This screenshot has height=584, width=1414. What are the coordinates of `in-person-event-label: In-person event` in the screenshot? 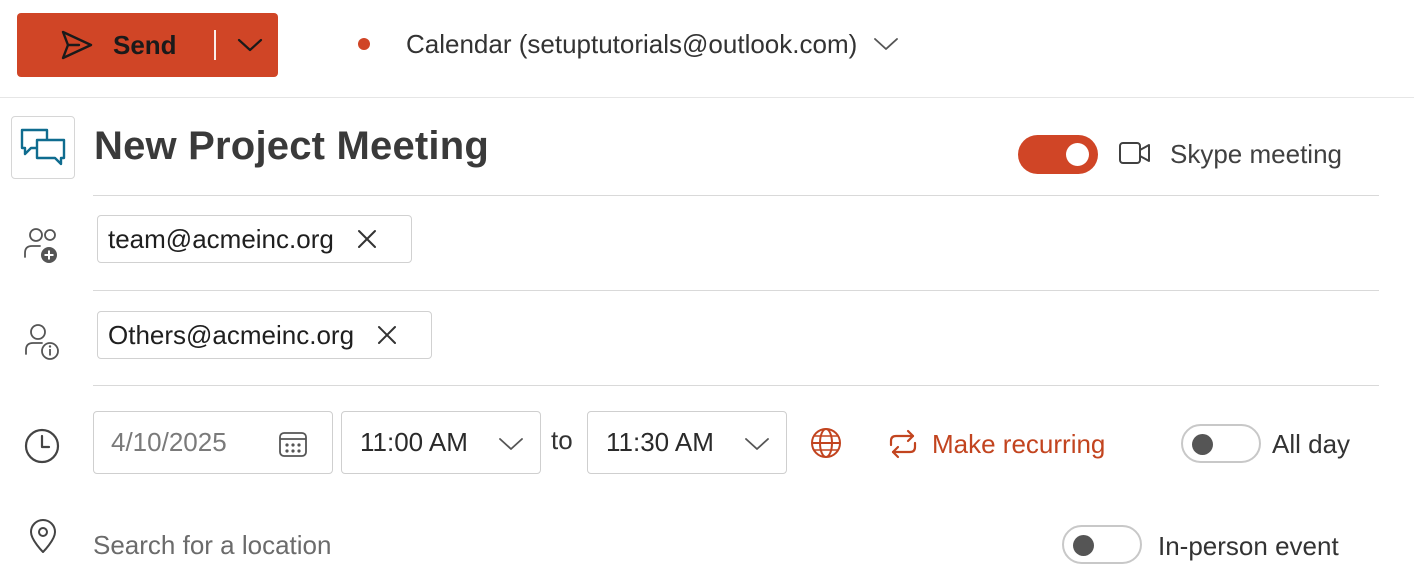 It's located at (1248, 546).